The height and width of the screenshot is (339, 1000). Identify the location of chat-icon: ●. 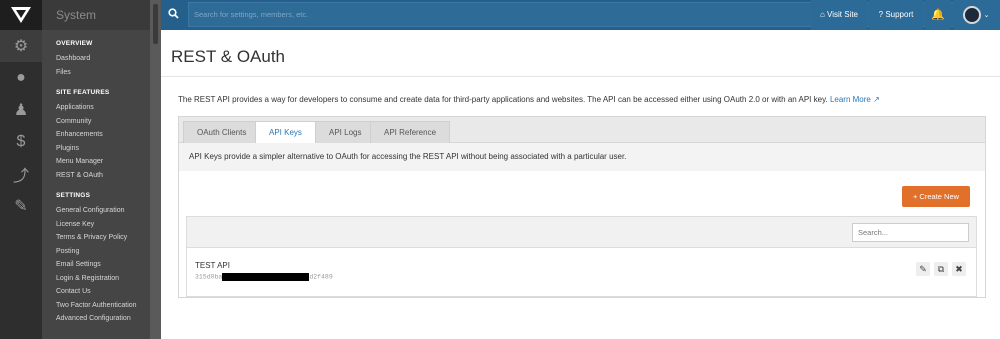
(21, 78).